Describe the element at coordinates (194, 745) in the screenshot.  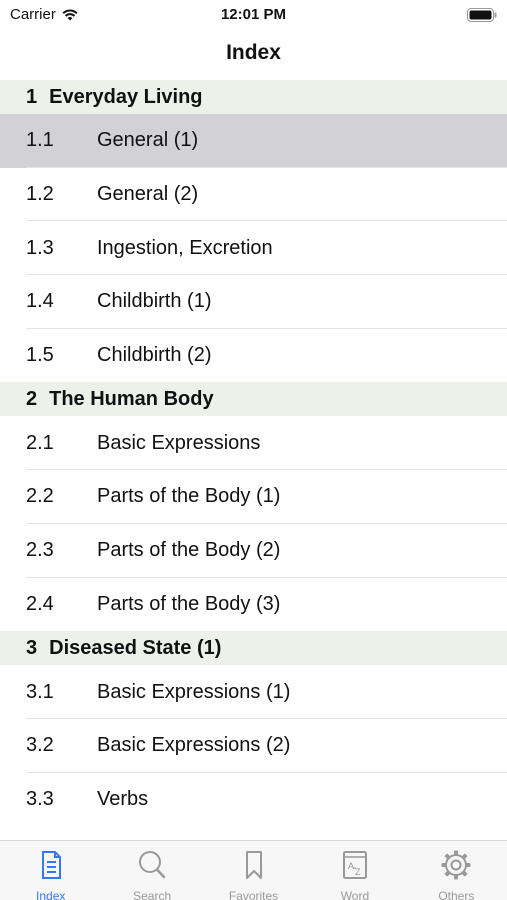
I see `item-label: Basic Expressions (2)` at that location.